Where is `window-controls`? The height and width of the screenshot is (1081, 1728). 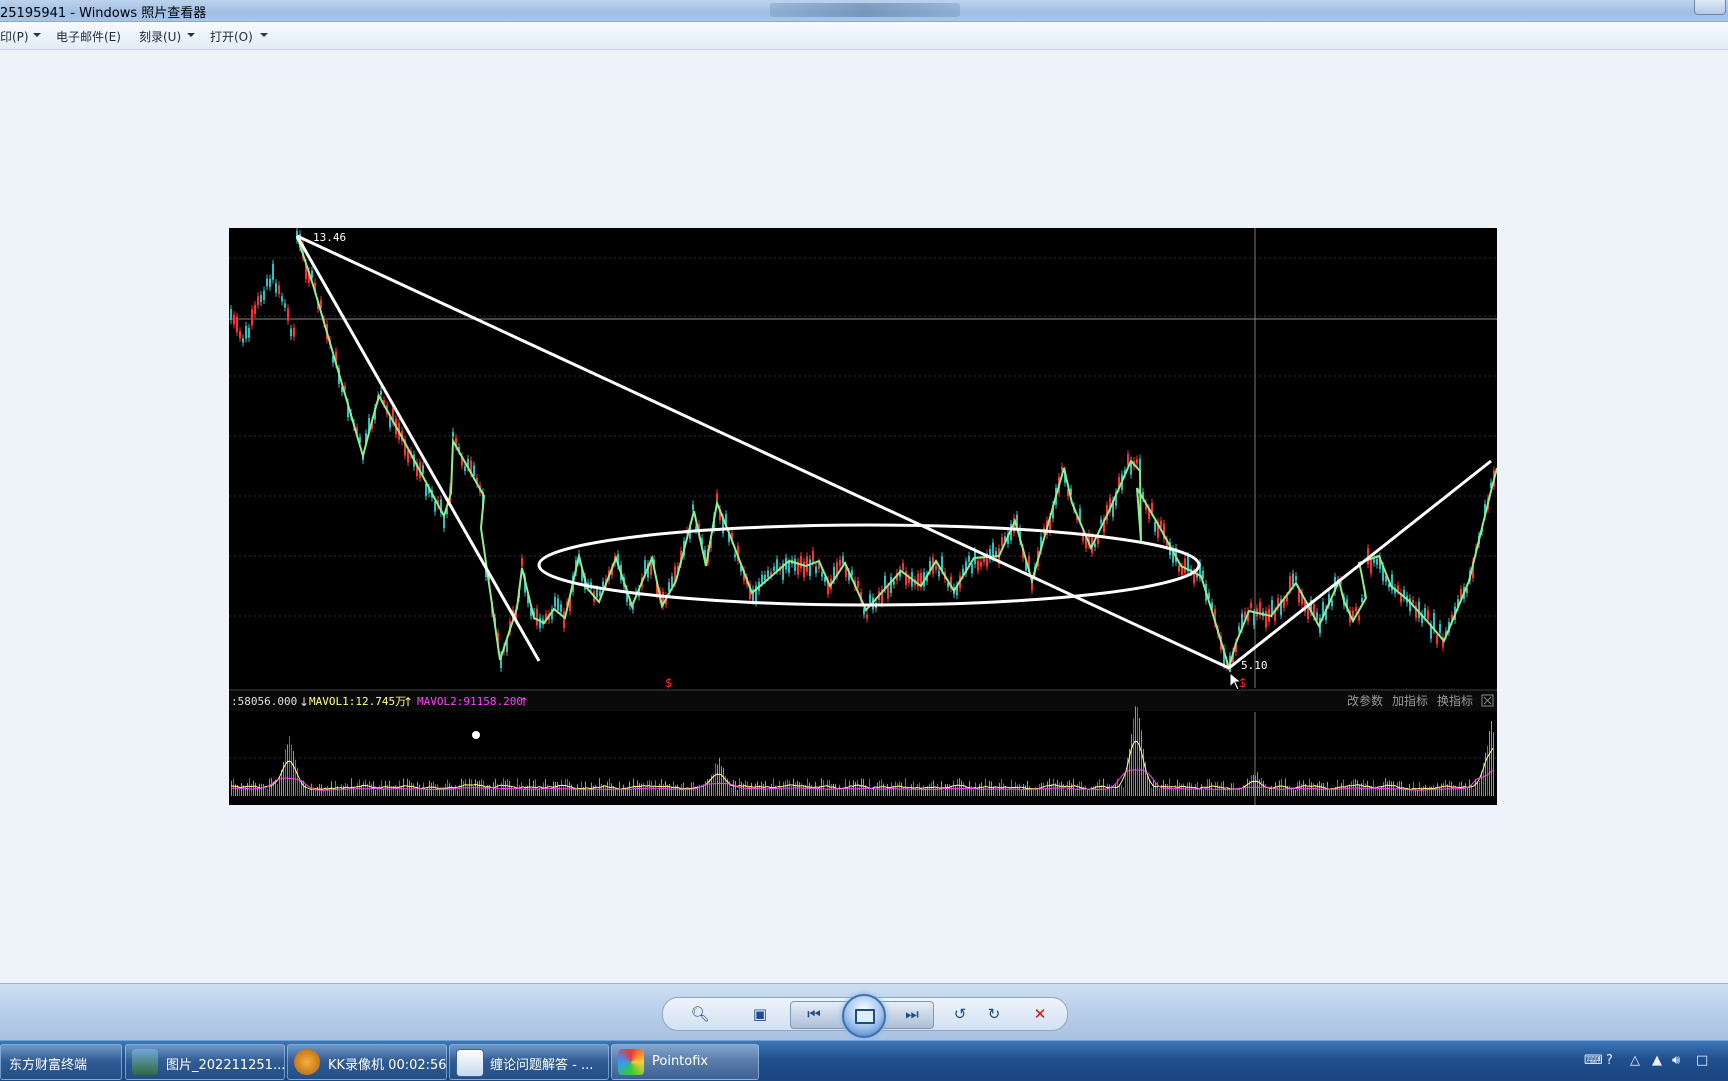
window-controls is located at coordinates (1710, 7).